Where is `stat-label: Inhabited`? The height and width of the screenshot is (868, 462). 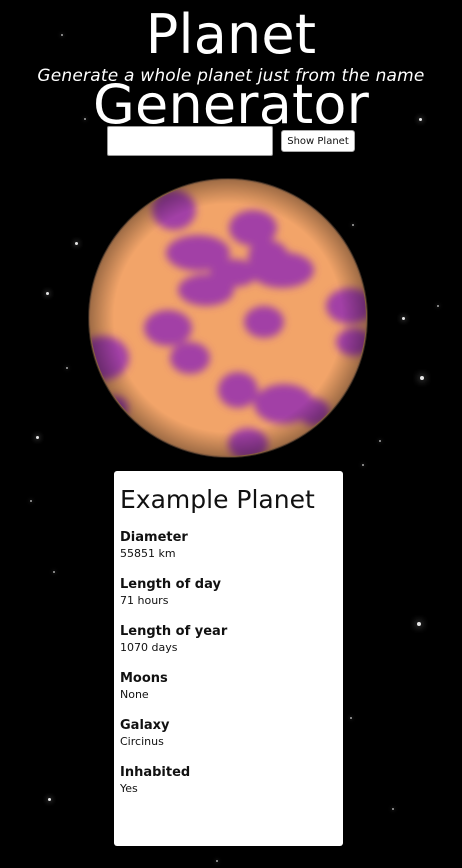
stat-label: Inhabited is located at coordinates (155, 772).